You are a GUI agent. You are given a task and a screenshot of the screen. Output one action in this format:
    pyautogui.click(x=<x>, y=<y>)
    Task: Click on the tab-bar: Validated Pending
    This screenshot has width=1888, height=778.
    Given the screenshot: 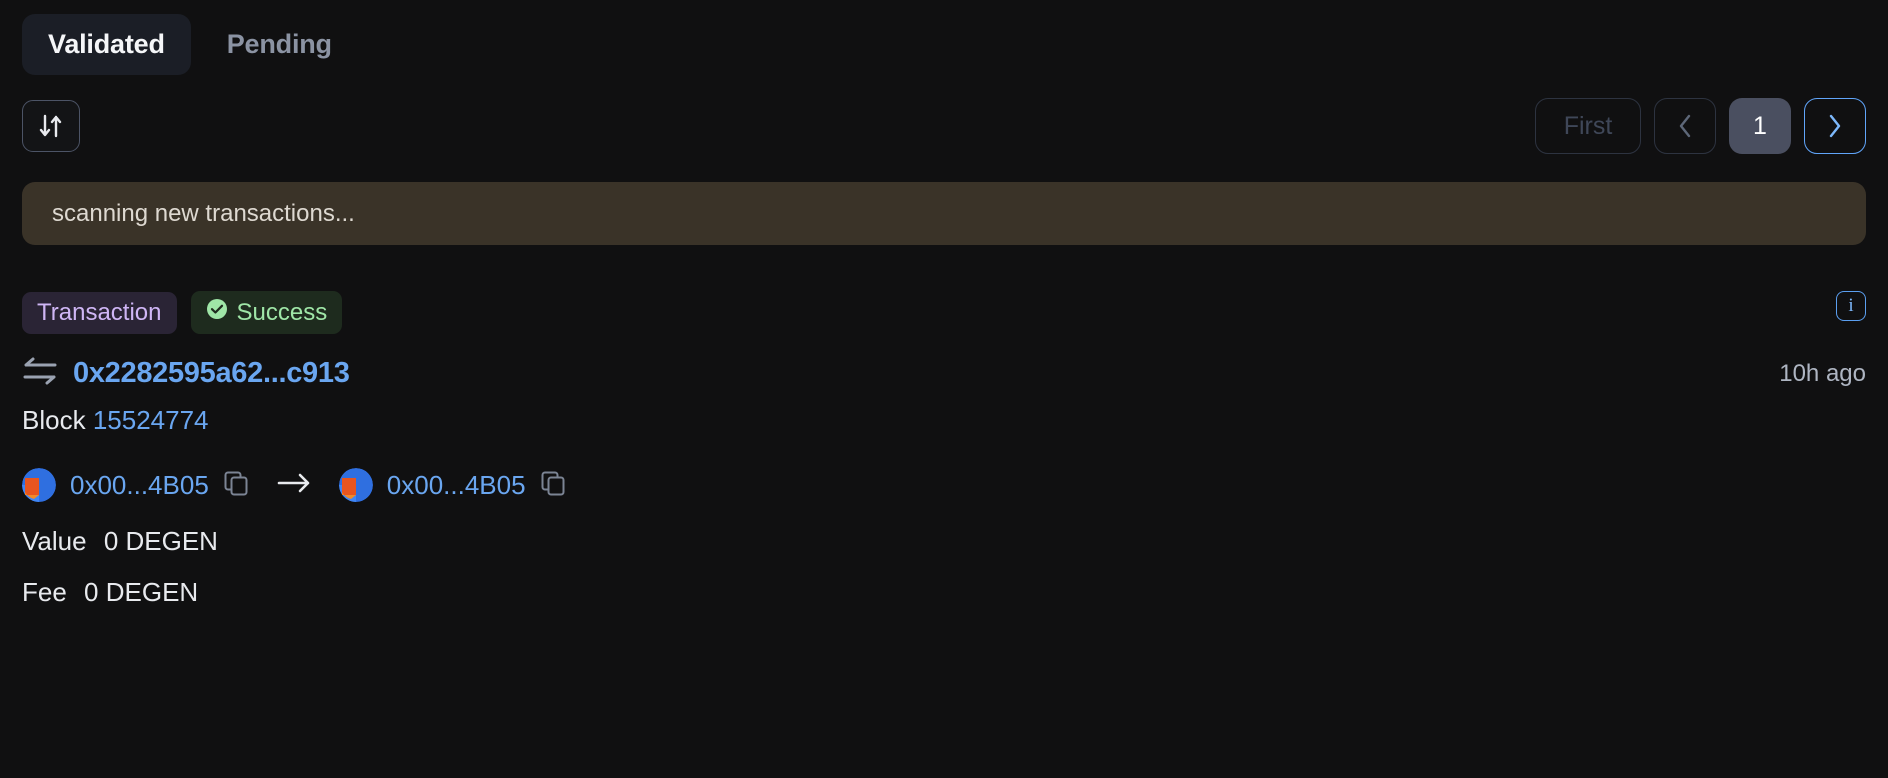 What is the action you would take?
    pyautogui.click(x=944, y=40)
    